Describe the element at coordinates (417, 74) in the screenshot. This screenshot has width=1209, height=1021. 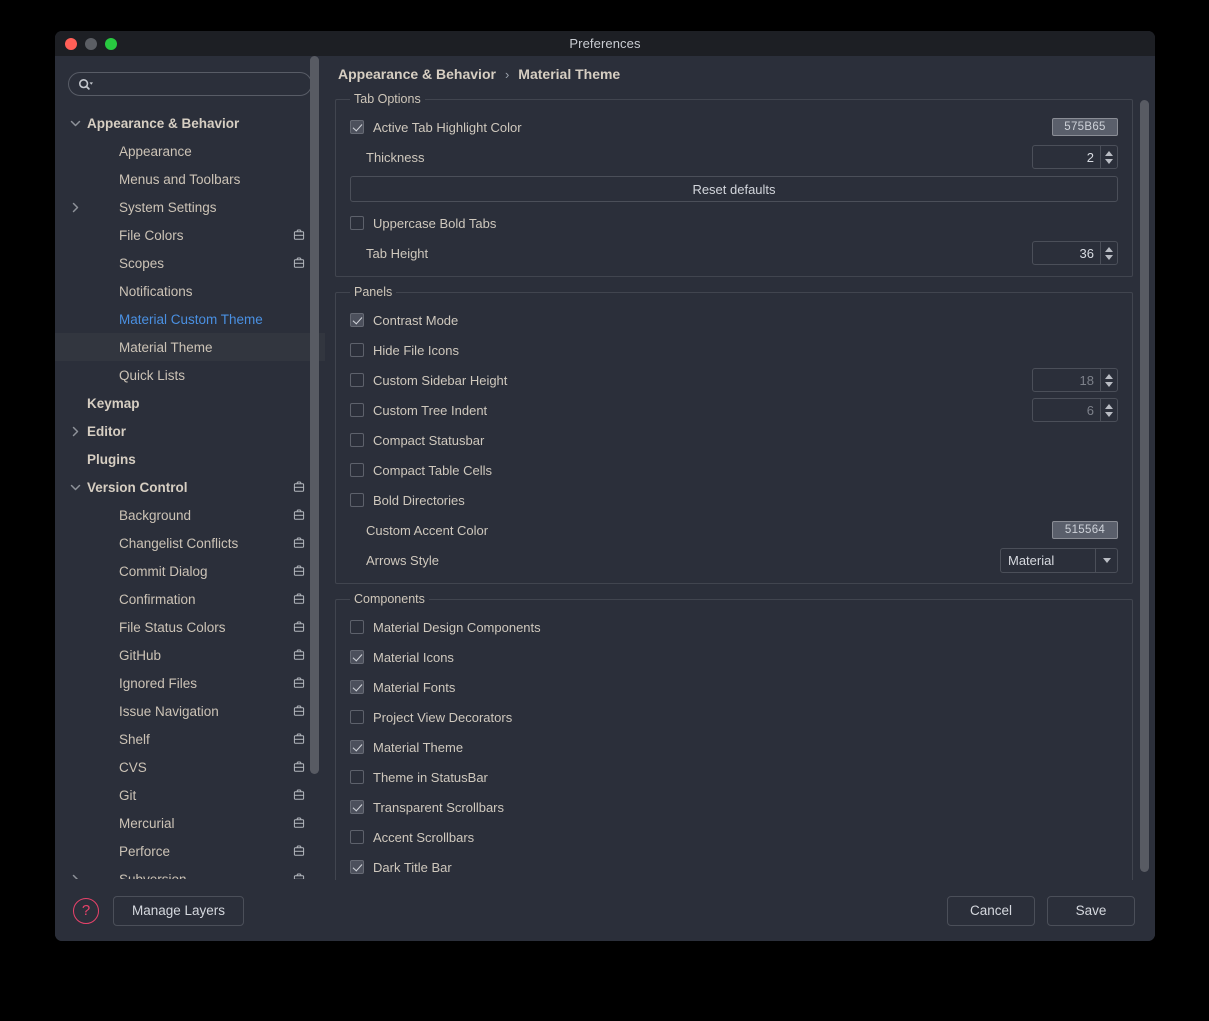
I see `breadcrumb-parent: Appearance & Behavior` at that location.